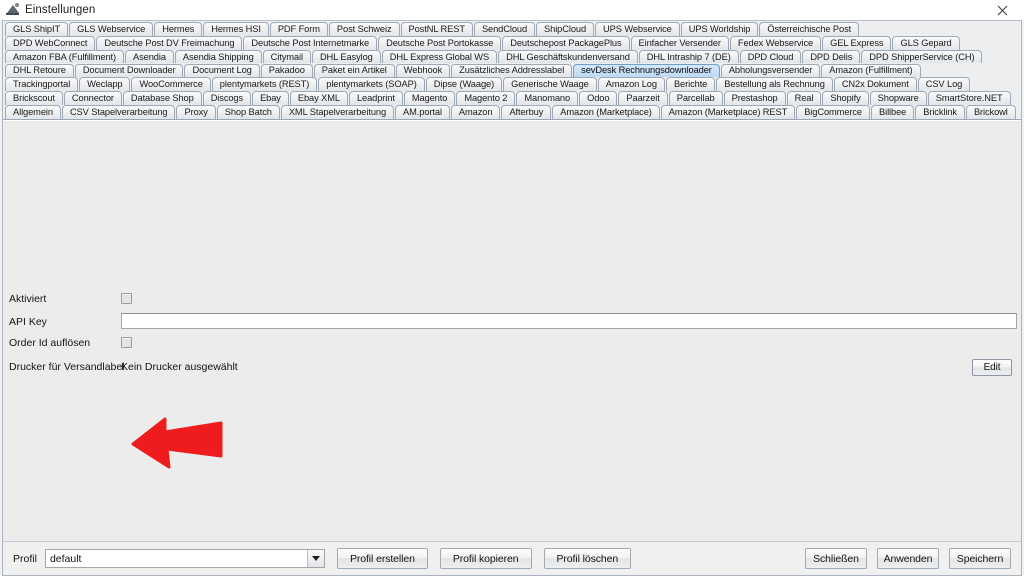 The image size is (1024, 576). Describe the element at coordinates (1002, 10) in the screenshot. I see `close-icon` at that location.